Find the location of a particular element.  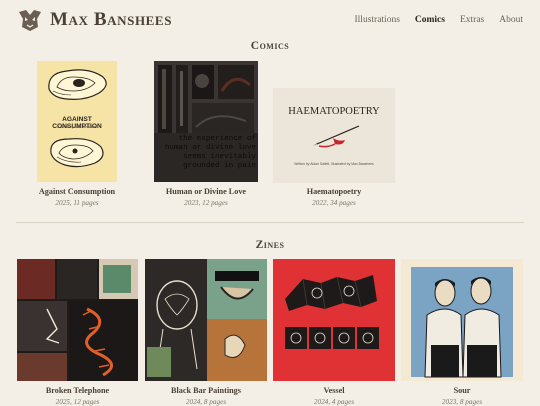

nav-extras: Extras is located at coordinates (472, 20).